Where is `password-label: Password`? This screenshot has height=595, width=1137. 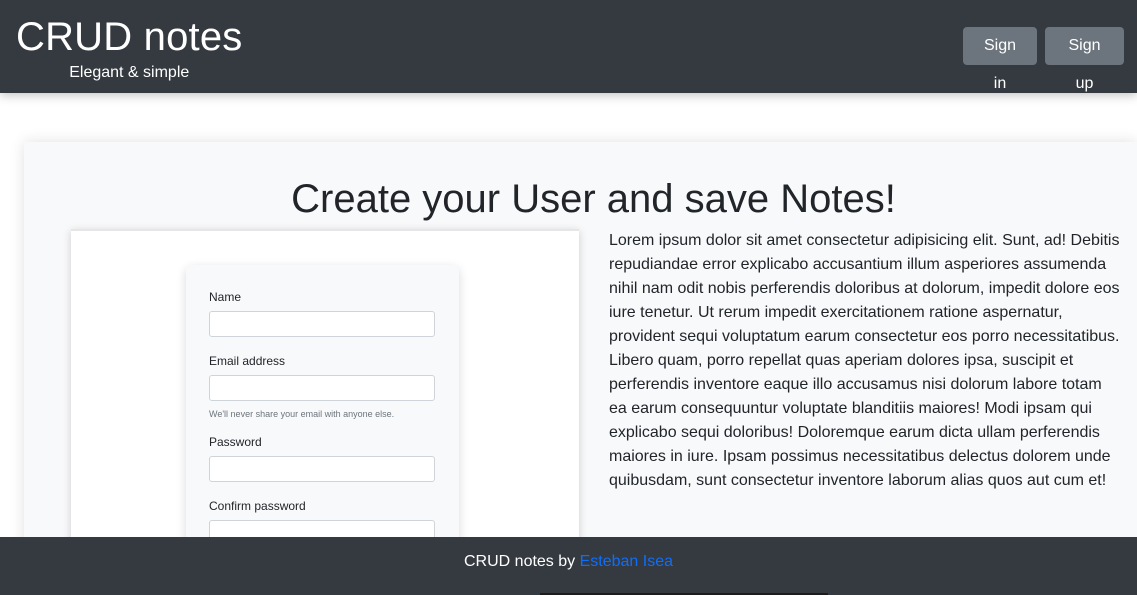 password-label: Password is located at coordinates (235, 442).